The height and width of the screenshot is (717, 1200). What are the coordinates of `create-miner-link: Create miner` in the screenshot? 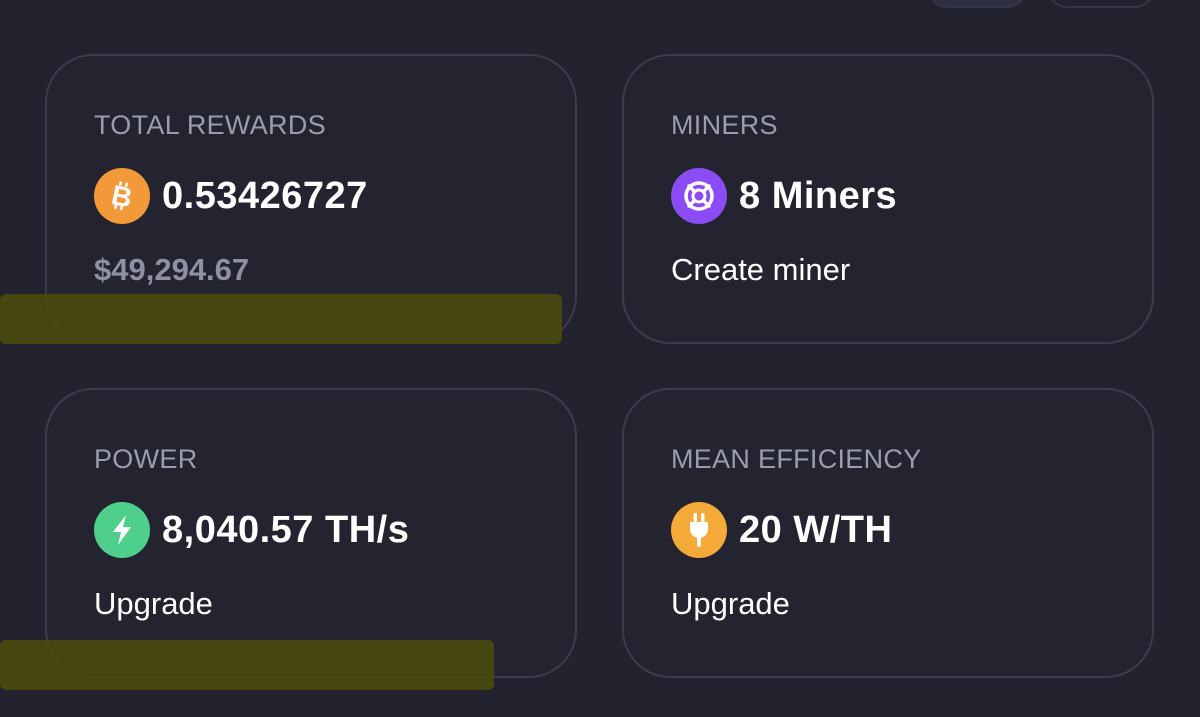 It's located at (760, 270).